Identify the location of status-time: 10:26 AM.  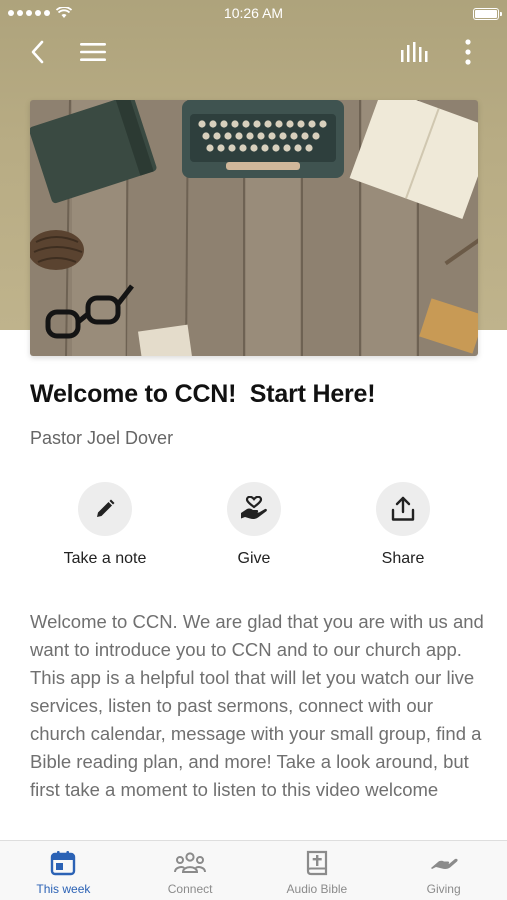
(253, 13).